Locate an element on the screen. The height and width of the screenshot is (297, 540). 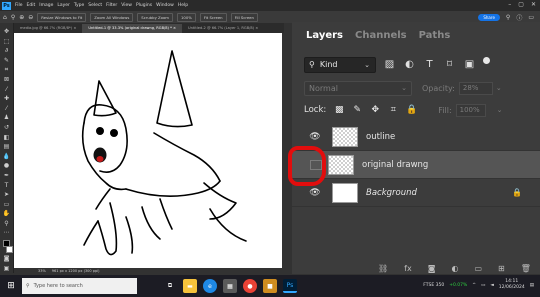
menu-edit: Edit is located at coordinates (31, 5).